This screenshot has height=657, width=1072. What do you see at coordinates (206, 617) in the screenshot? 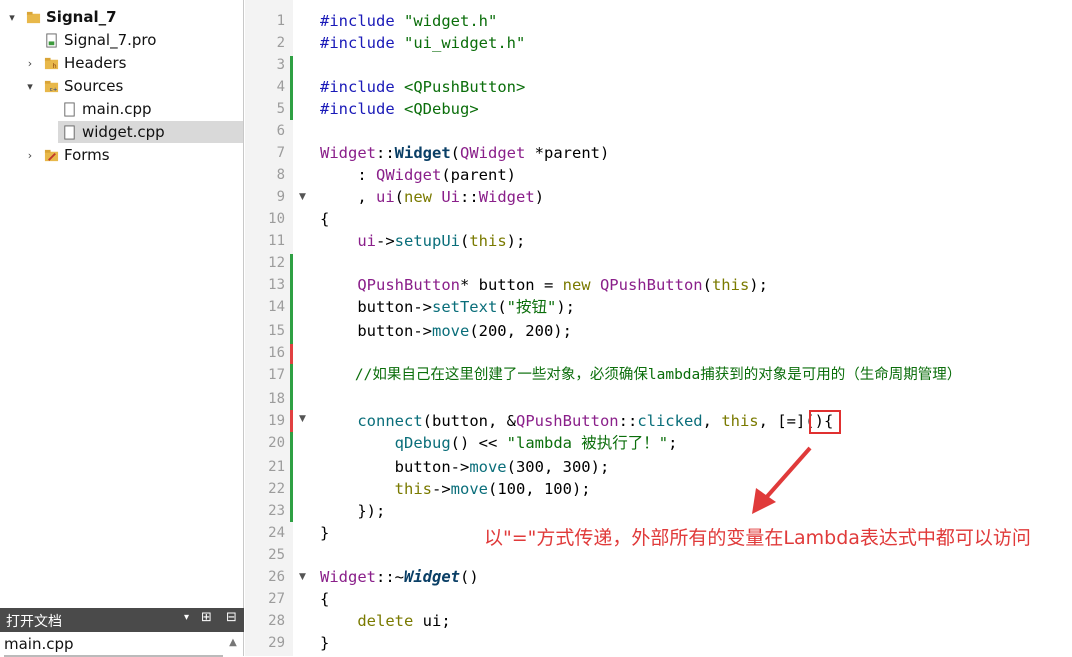
I see `split-icon: ⊞` at bounding box center [206, 617].